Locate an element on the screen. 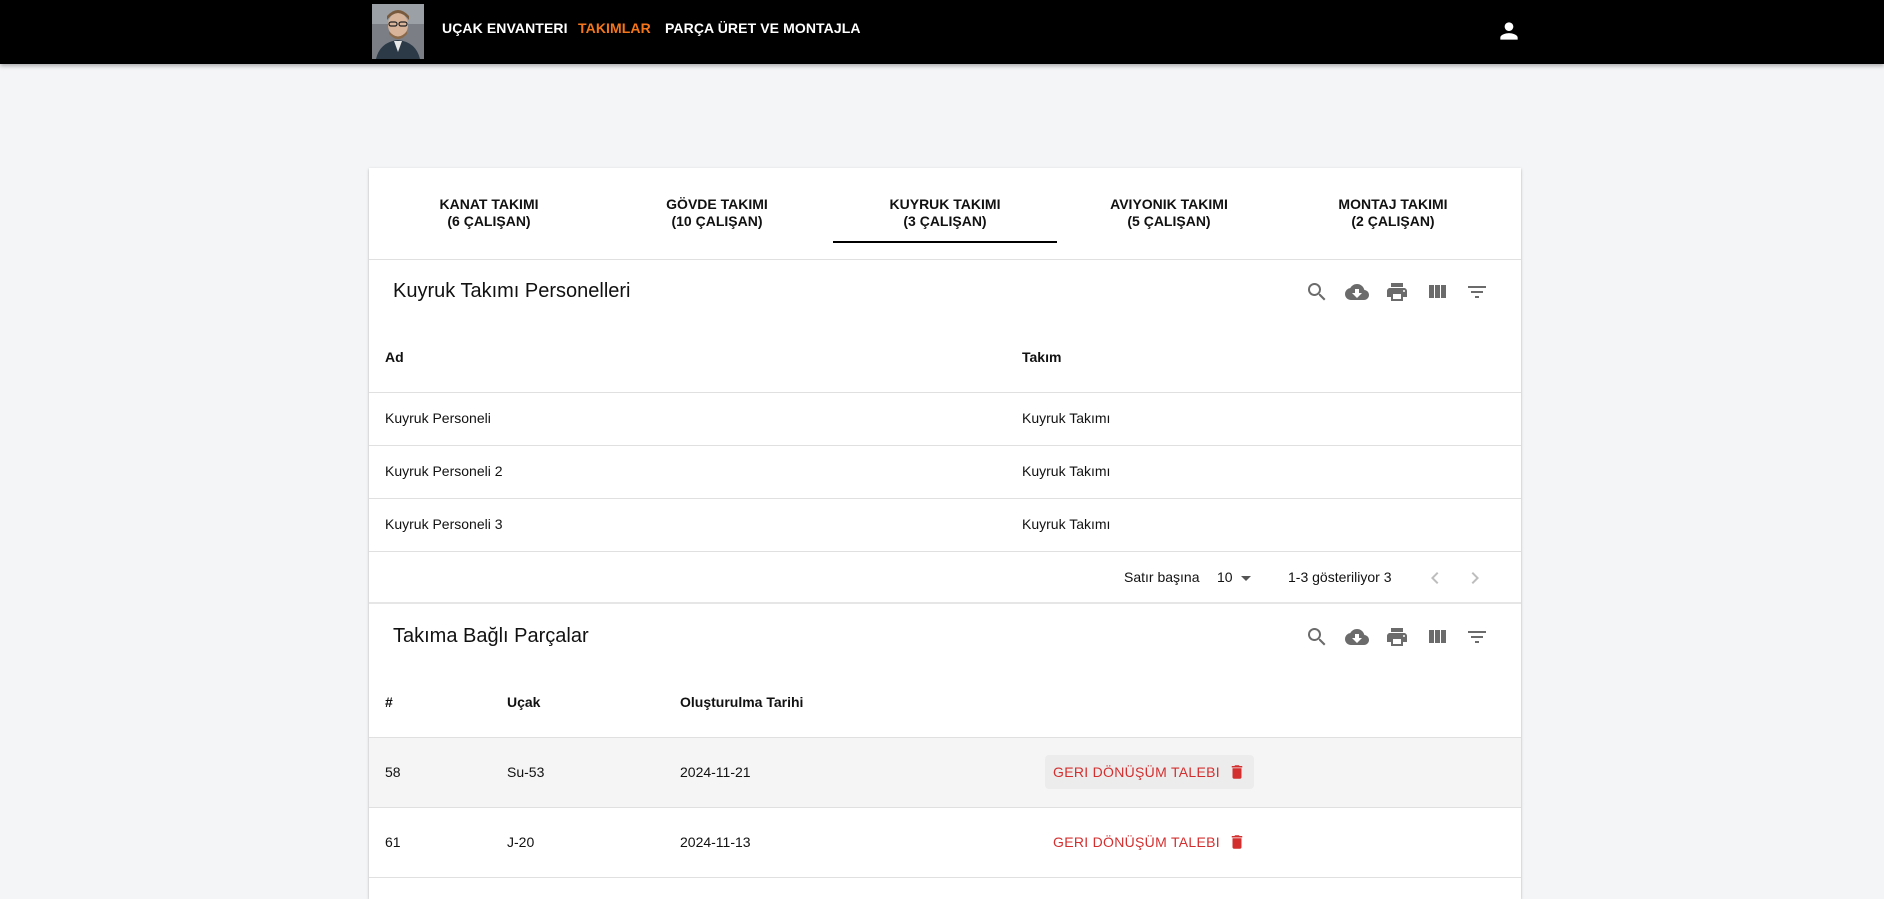  personnel-table-title: Kuyruk Takımı Personelleri is located at coordinates (512, 291).